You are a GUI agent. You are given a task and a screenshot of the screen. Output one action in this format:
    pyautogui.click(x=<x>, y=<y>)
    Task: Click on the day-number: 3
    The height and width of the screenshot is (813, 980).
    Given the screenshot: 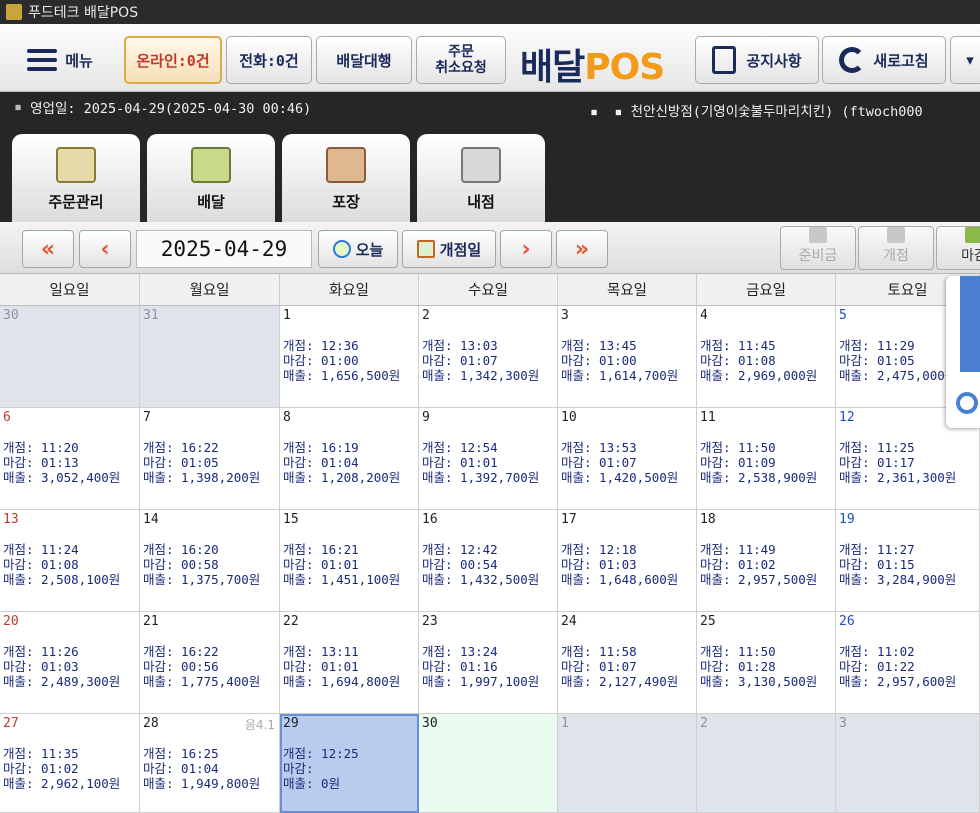 What is the action you would take?
    pyautogui.click(x=843, y=723)
    